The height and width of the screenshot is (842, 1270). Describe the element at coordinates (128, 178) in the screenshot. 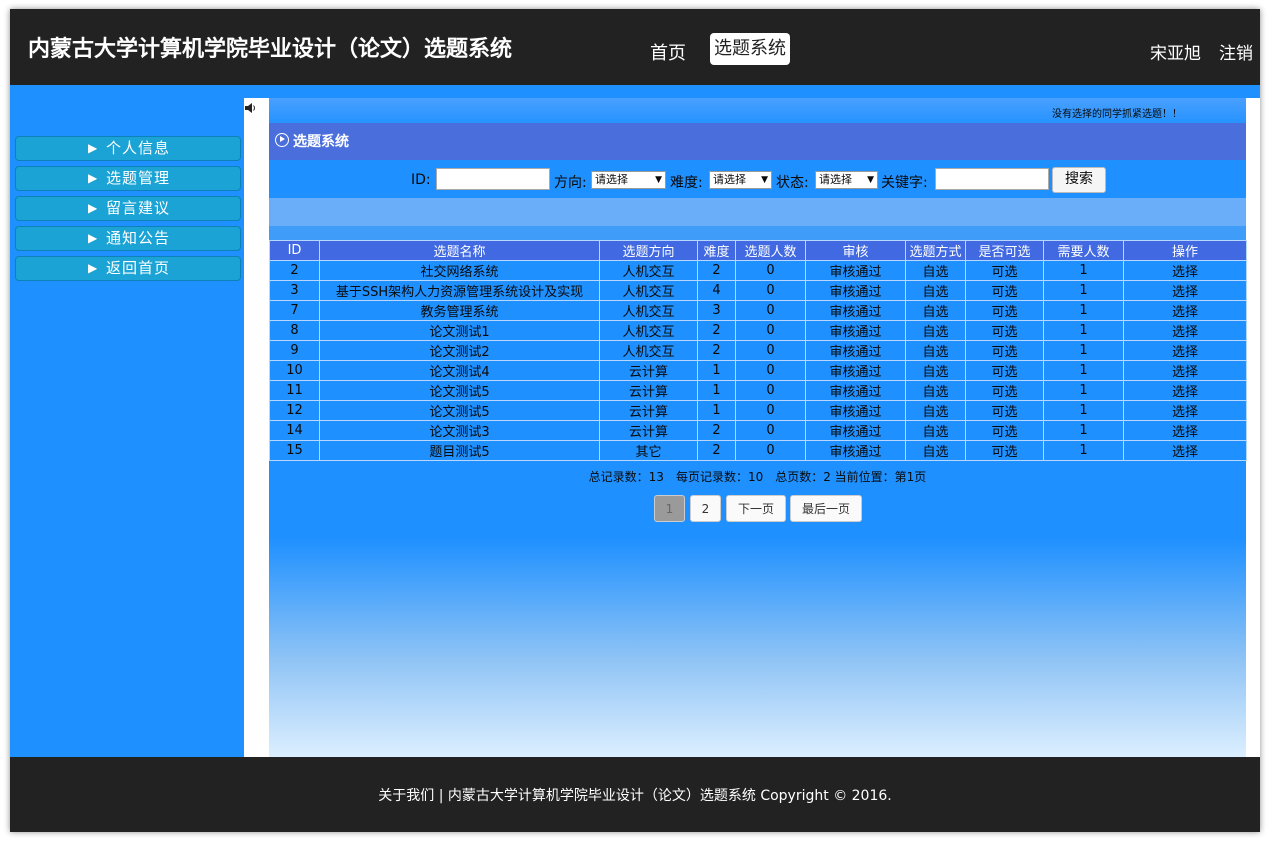

I see `sidebar-item-topic-management: ▶ 选题管理` at that location.